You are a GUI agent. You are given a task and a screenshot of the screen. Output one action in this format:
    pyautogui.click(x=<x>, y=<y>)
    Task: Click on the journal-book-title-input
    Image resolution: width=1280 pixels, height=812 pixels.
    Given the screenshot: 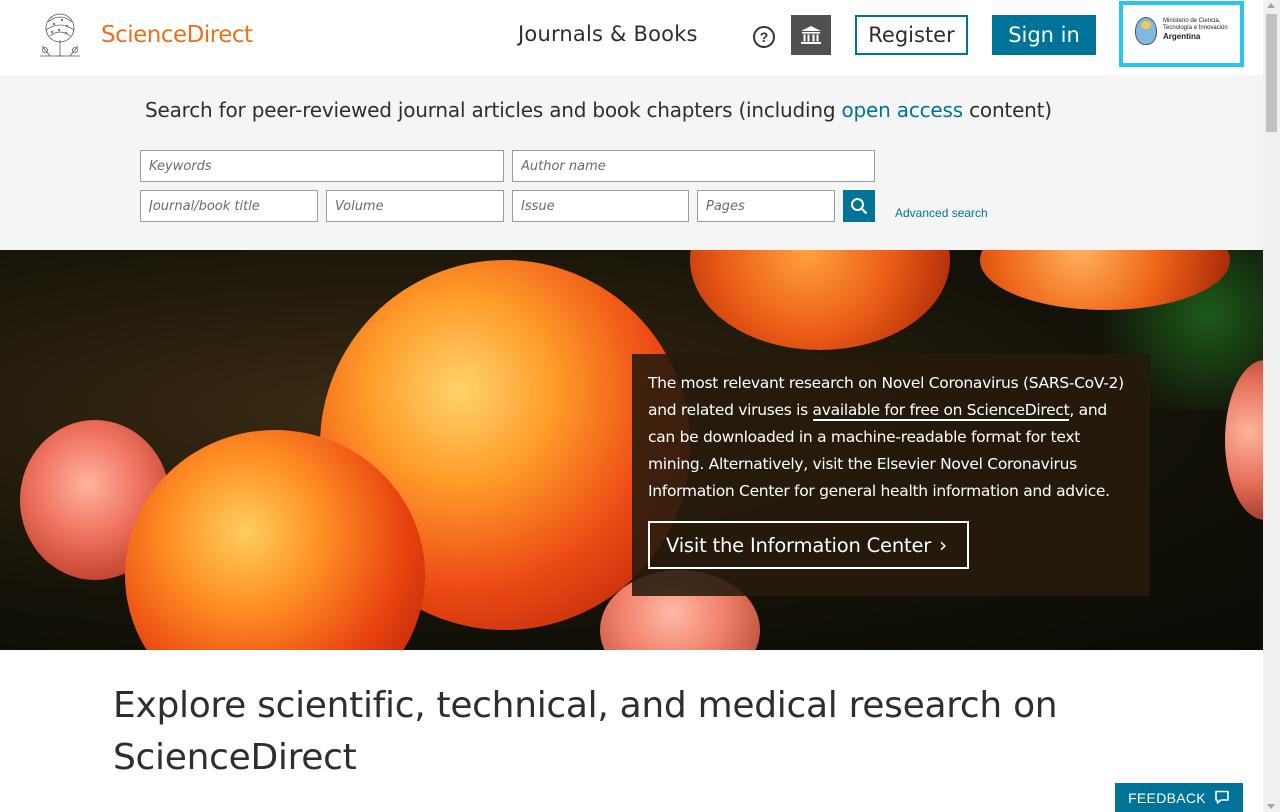 What is the action you would take?
    pyautogui.click(x=229, y=206)
    